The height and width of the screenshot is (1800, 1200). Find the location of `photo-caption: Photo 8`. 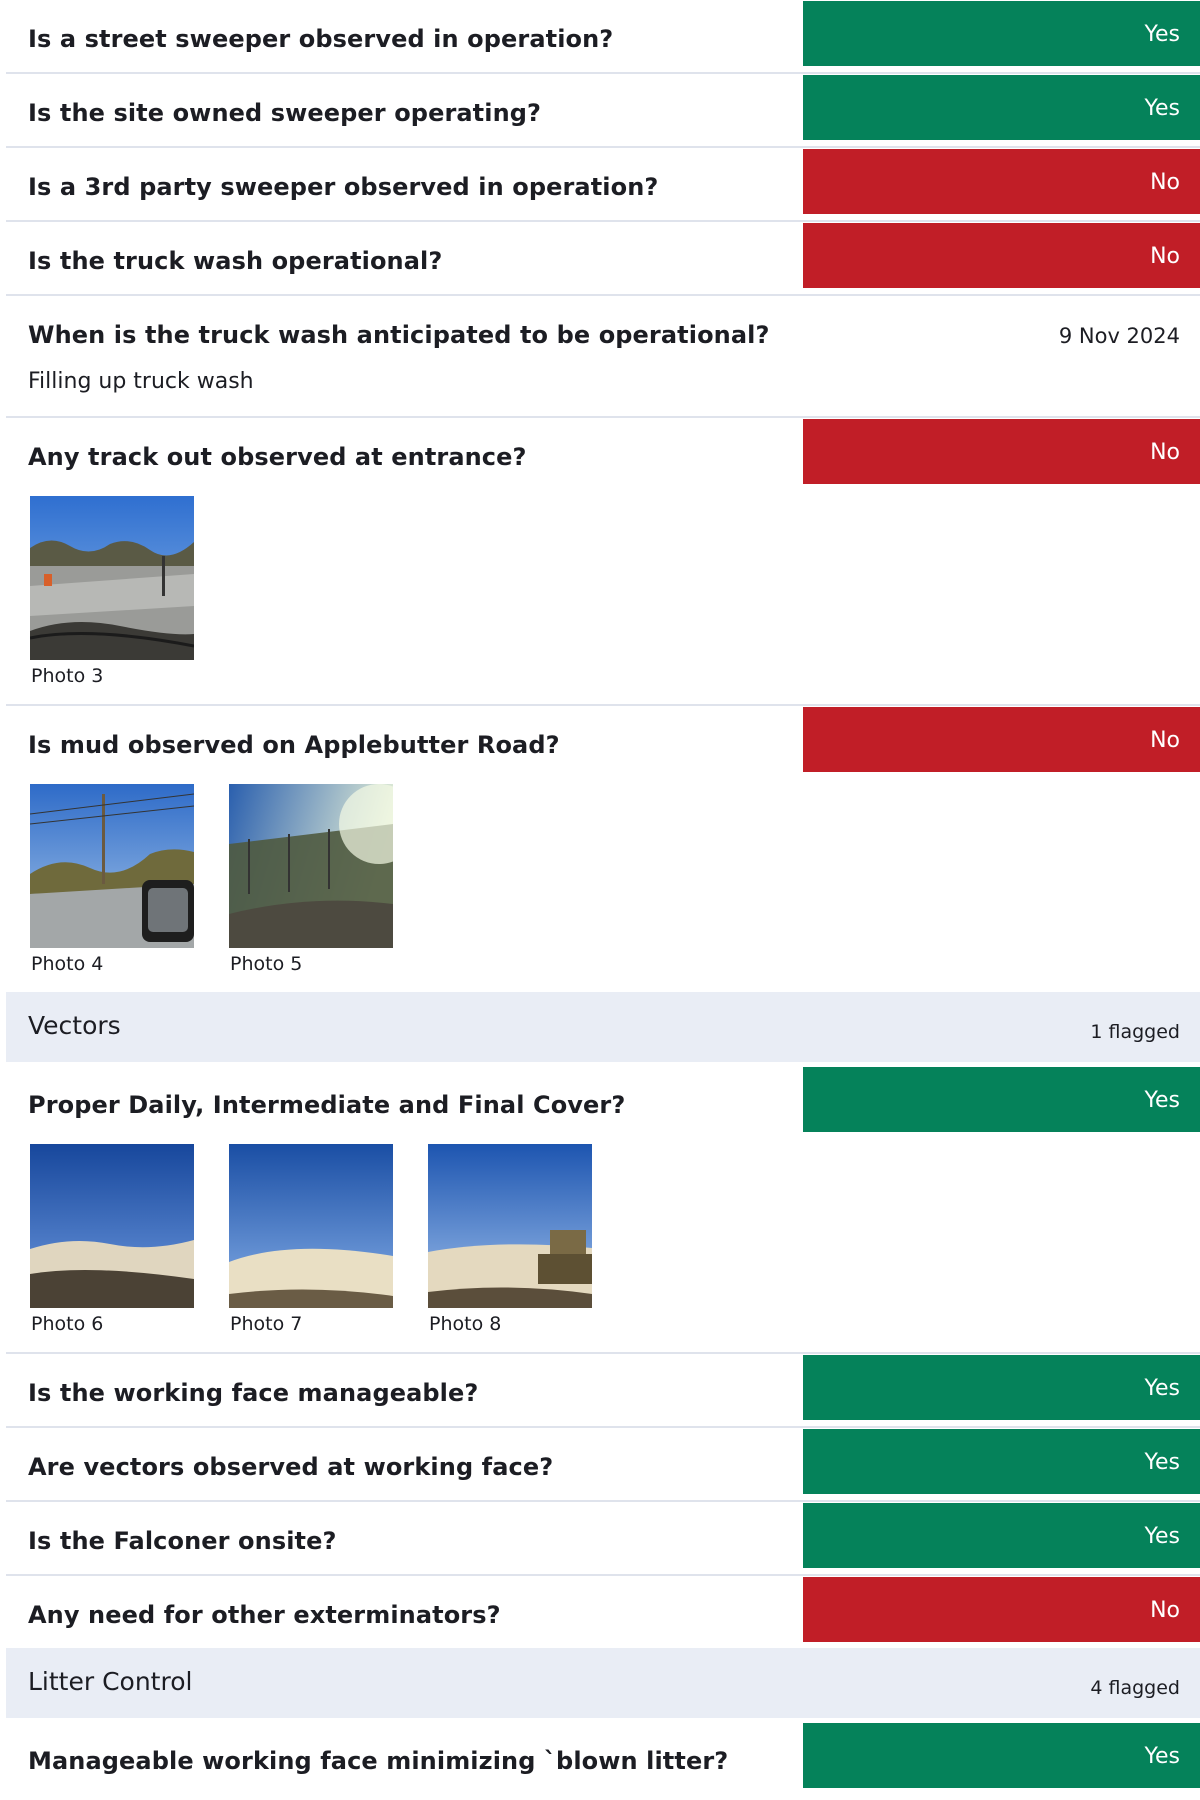

photo-caption: Photo 8 is located at coordinates (465, 1324).